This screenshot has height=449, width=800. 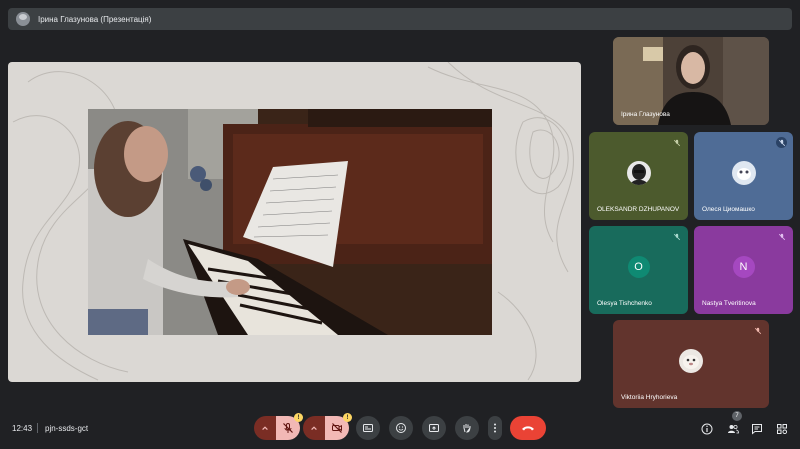 I want to click on emoji-button, so click(x=401, y=428).